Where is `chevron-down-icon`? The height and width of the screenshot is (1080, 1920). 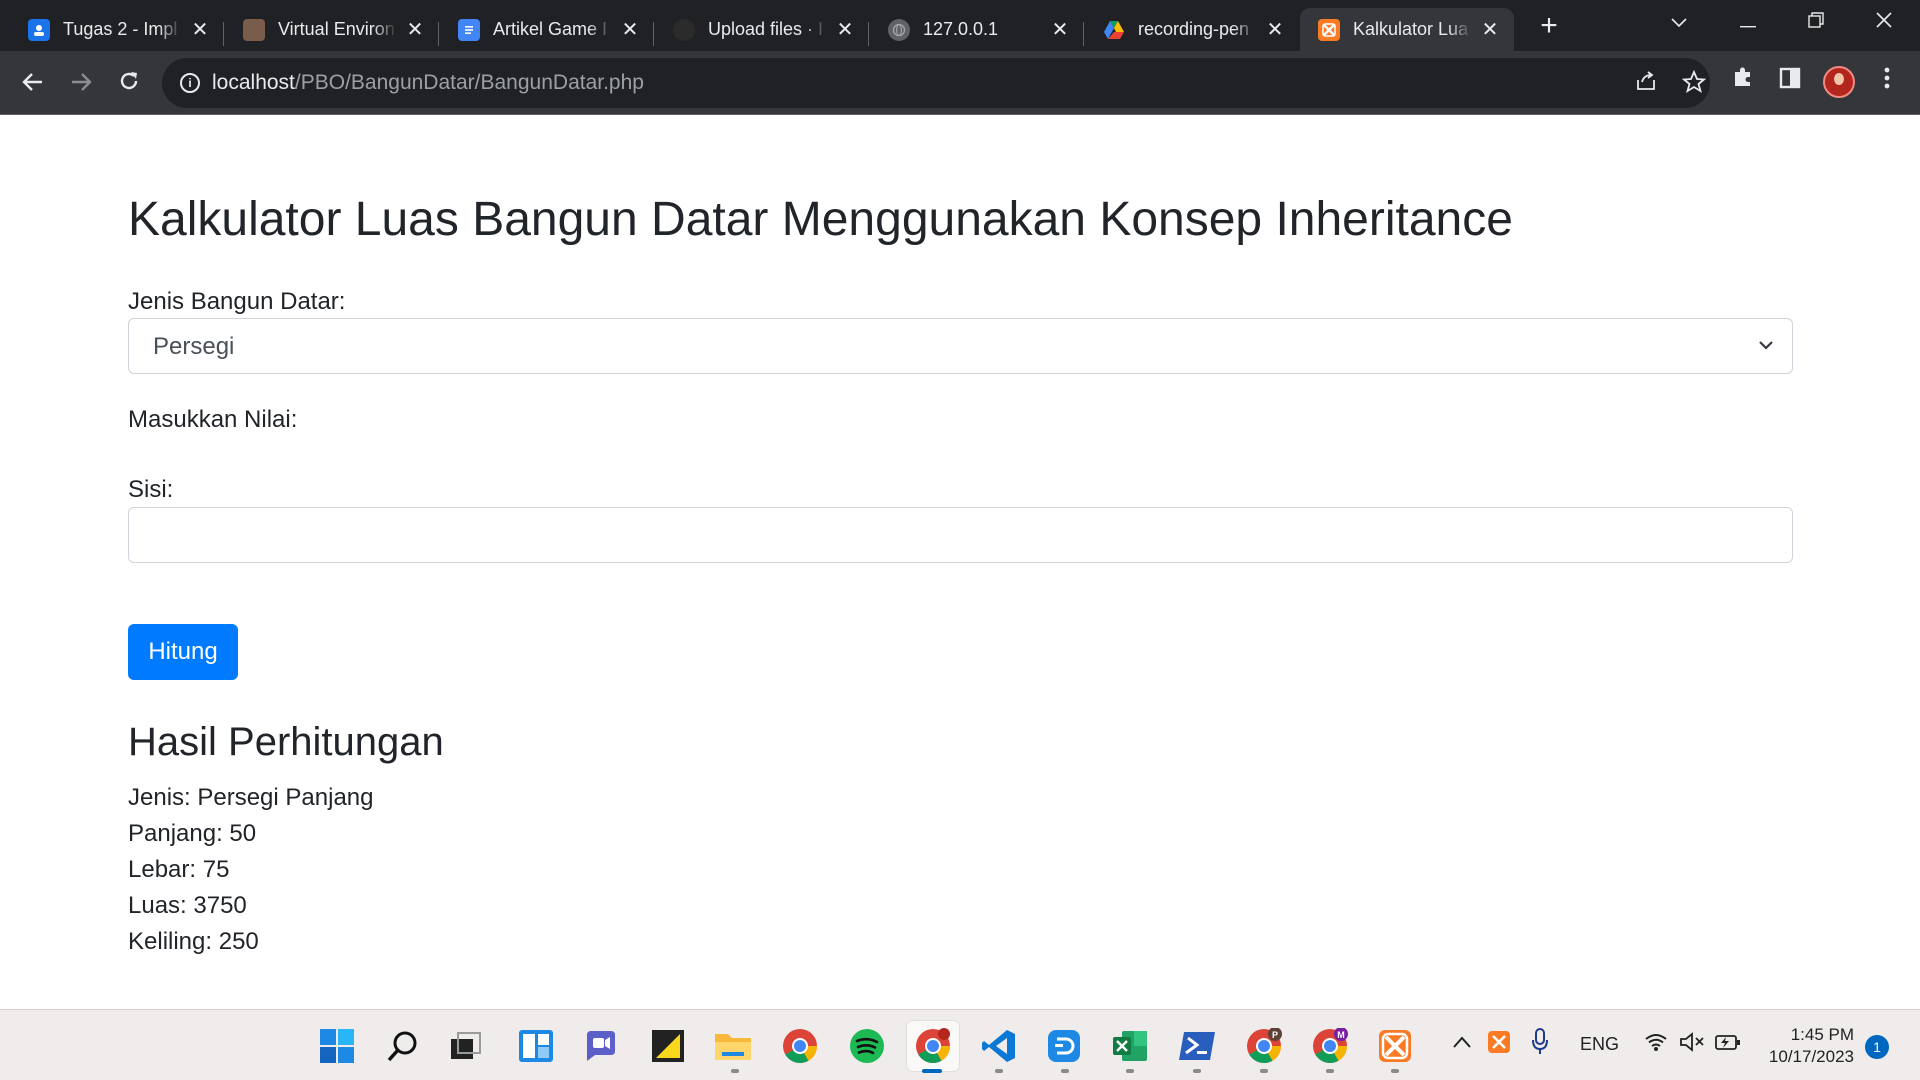
chevron-down-icon is located at coordinates (1766, 345).